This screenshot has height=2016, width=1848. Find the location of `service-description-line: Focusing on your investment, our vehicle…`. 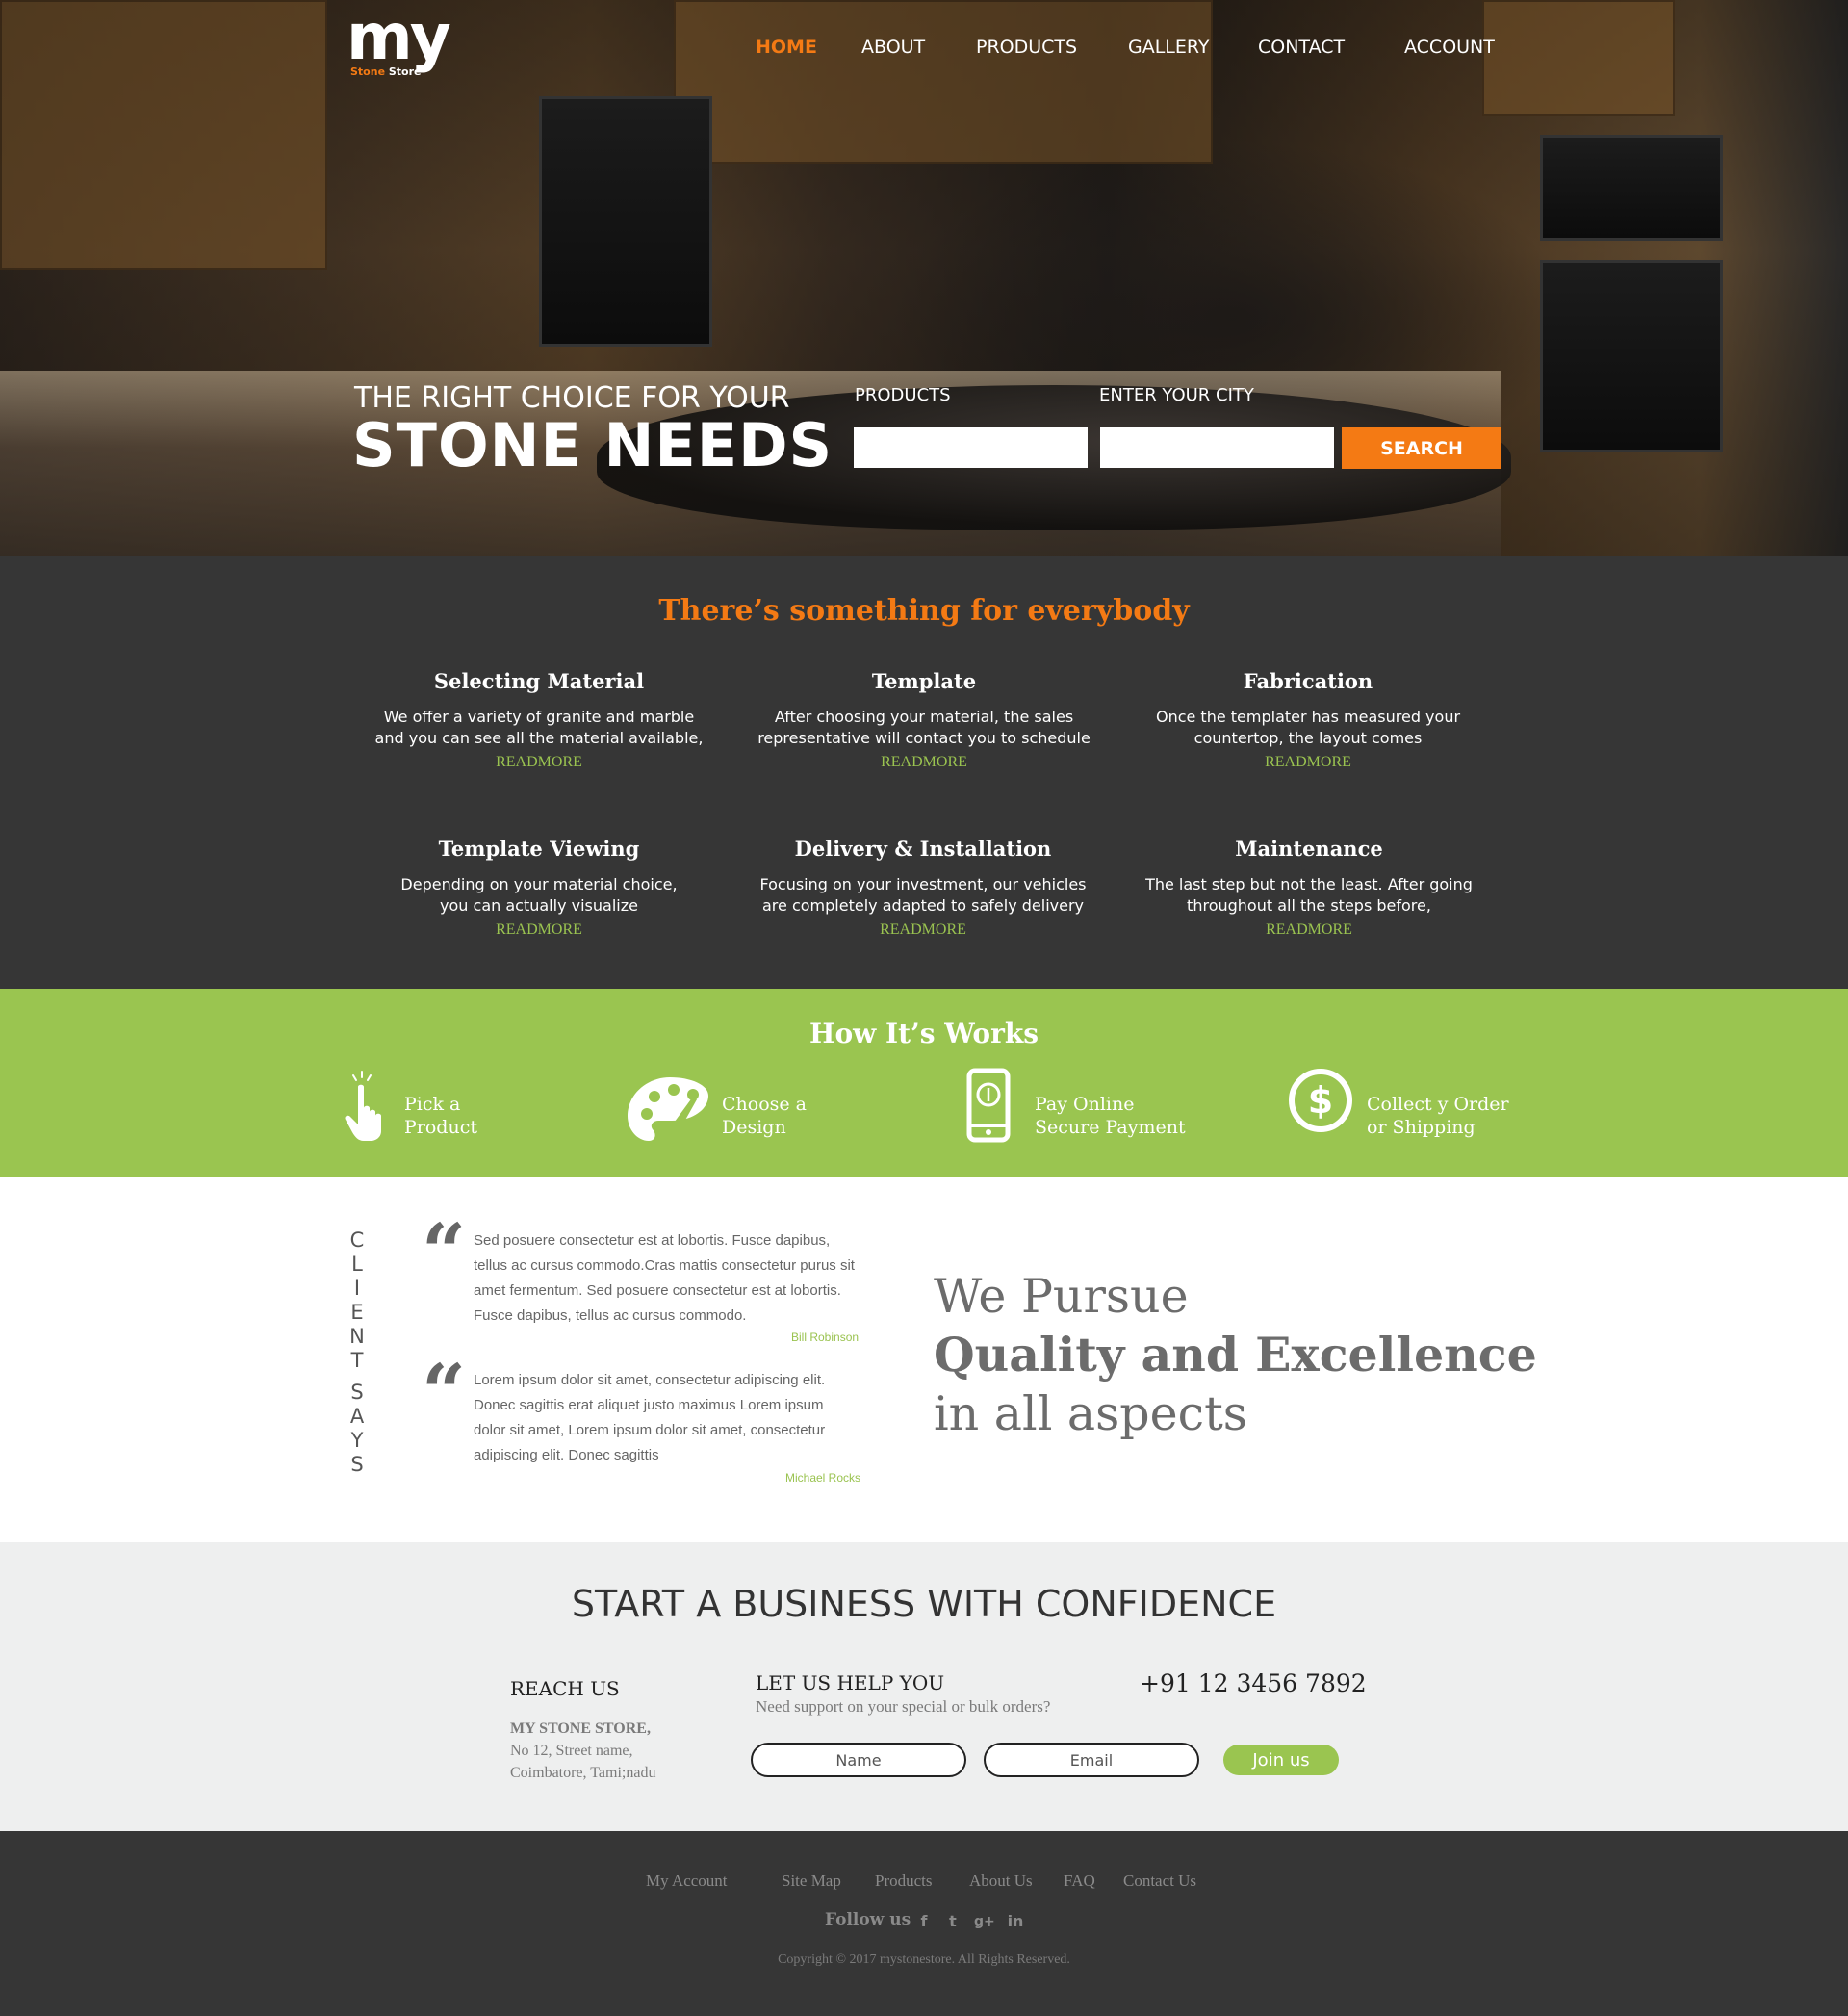

service-description-line: Focusing on your investment, our vehicle… is located at coordinates (923, 884).